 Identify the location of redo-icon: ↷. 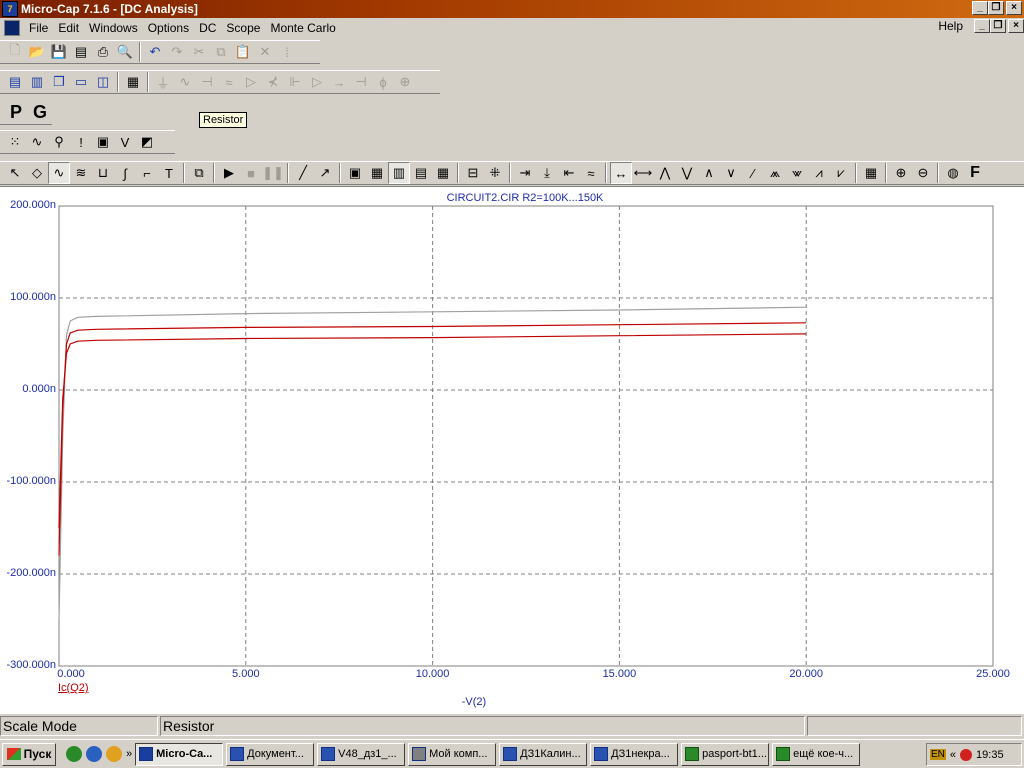
(177, 52).